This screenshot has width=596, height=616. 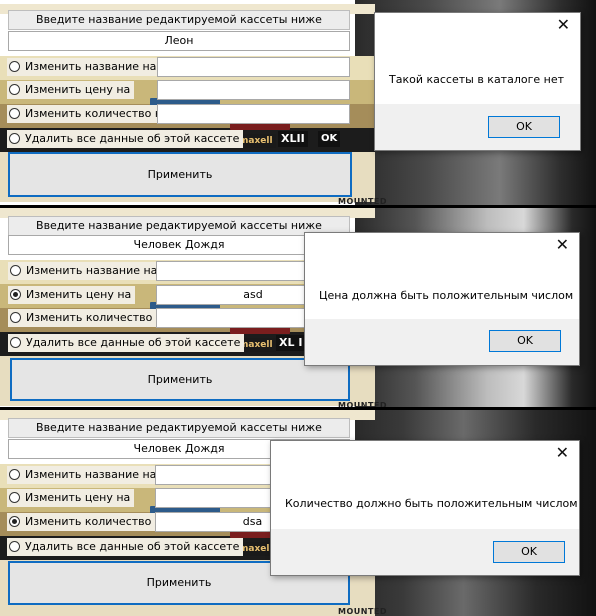 What do you see at coordinates (253, 67) in the screenshot?
I see `new-name-input` at bounding box center [253, 67].